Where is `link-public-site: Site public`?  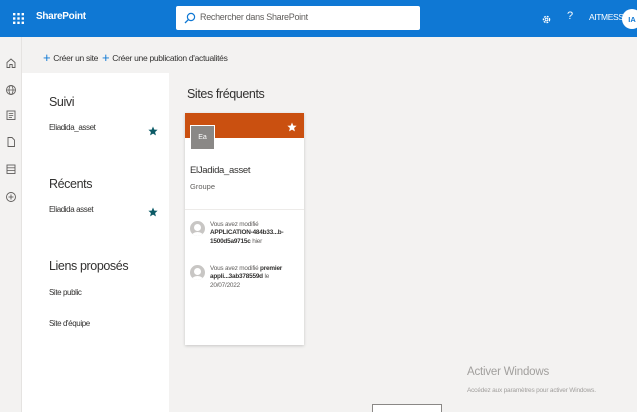
link-public-site: Site public is located at coordinates (65, 292).